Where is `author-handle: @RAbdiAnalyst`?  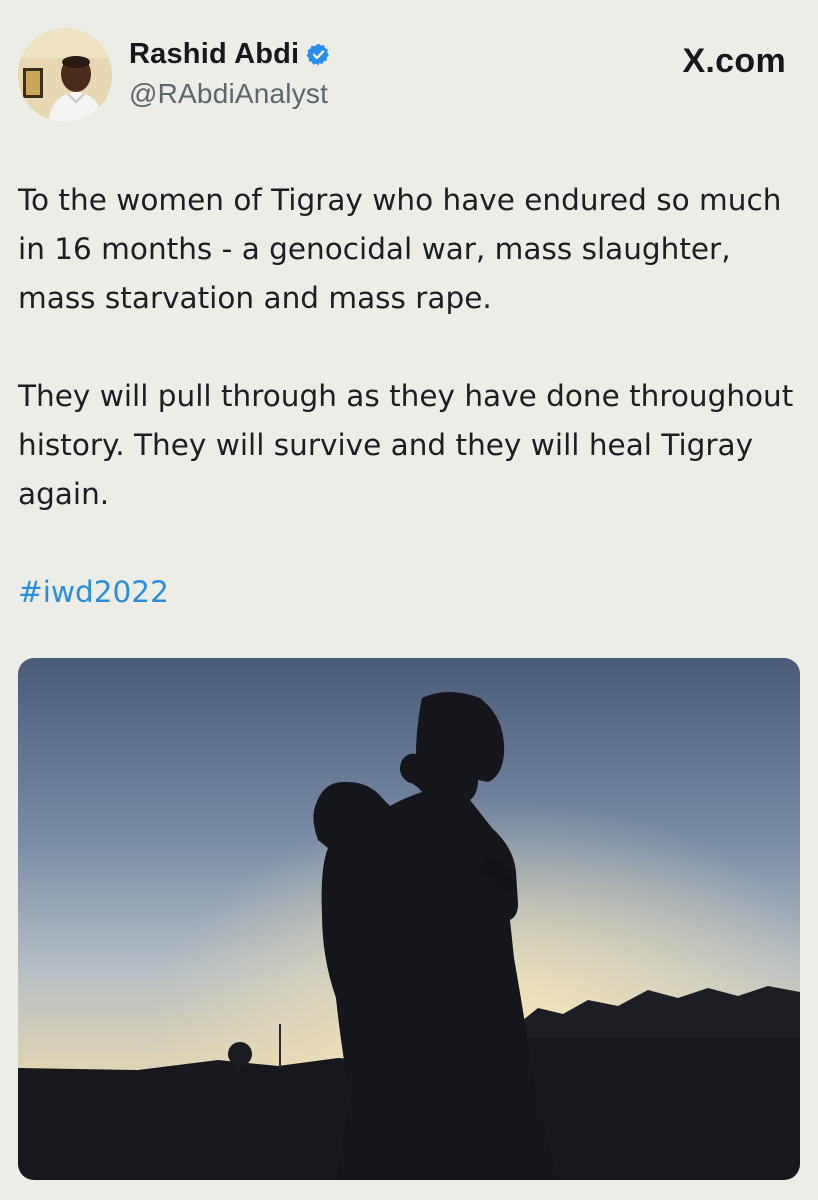
author-handle: @RAbdiAnalyst is located at coordinates (228, 94).